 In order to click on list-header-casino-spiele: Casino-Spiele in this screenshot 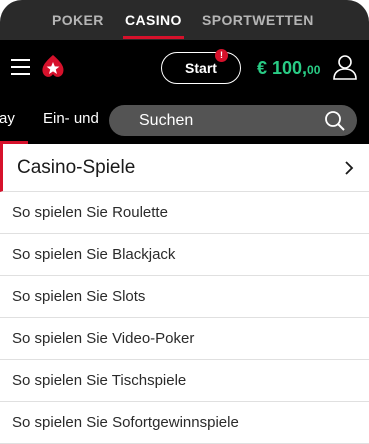, I will do `click(184, 168)`.